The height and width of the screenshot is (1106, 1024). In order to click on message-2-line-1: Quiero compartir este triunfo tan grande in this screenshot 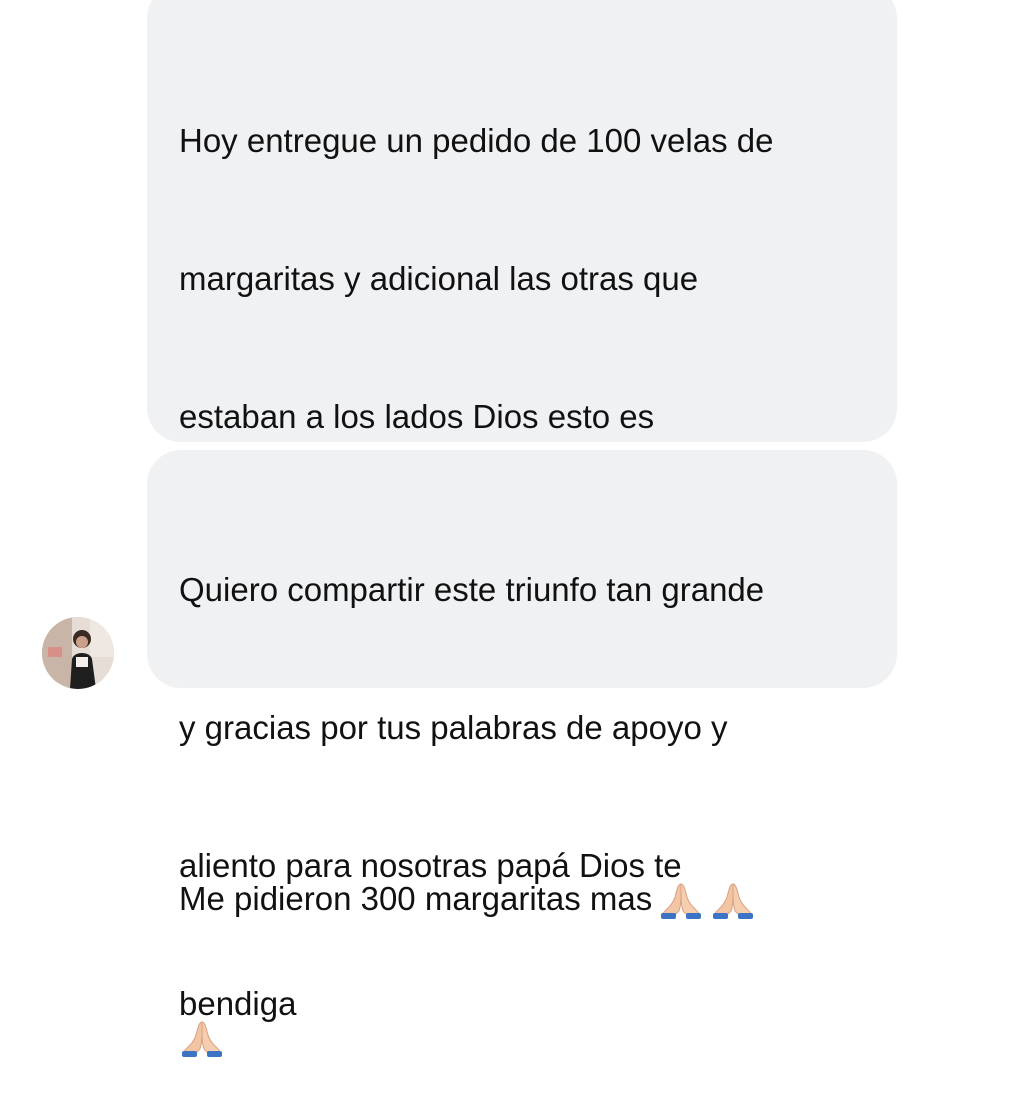, I will do `click(472, 589)`.